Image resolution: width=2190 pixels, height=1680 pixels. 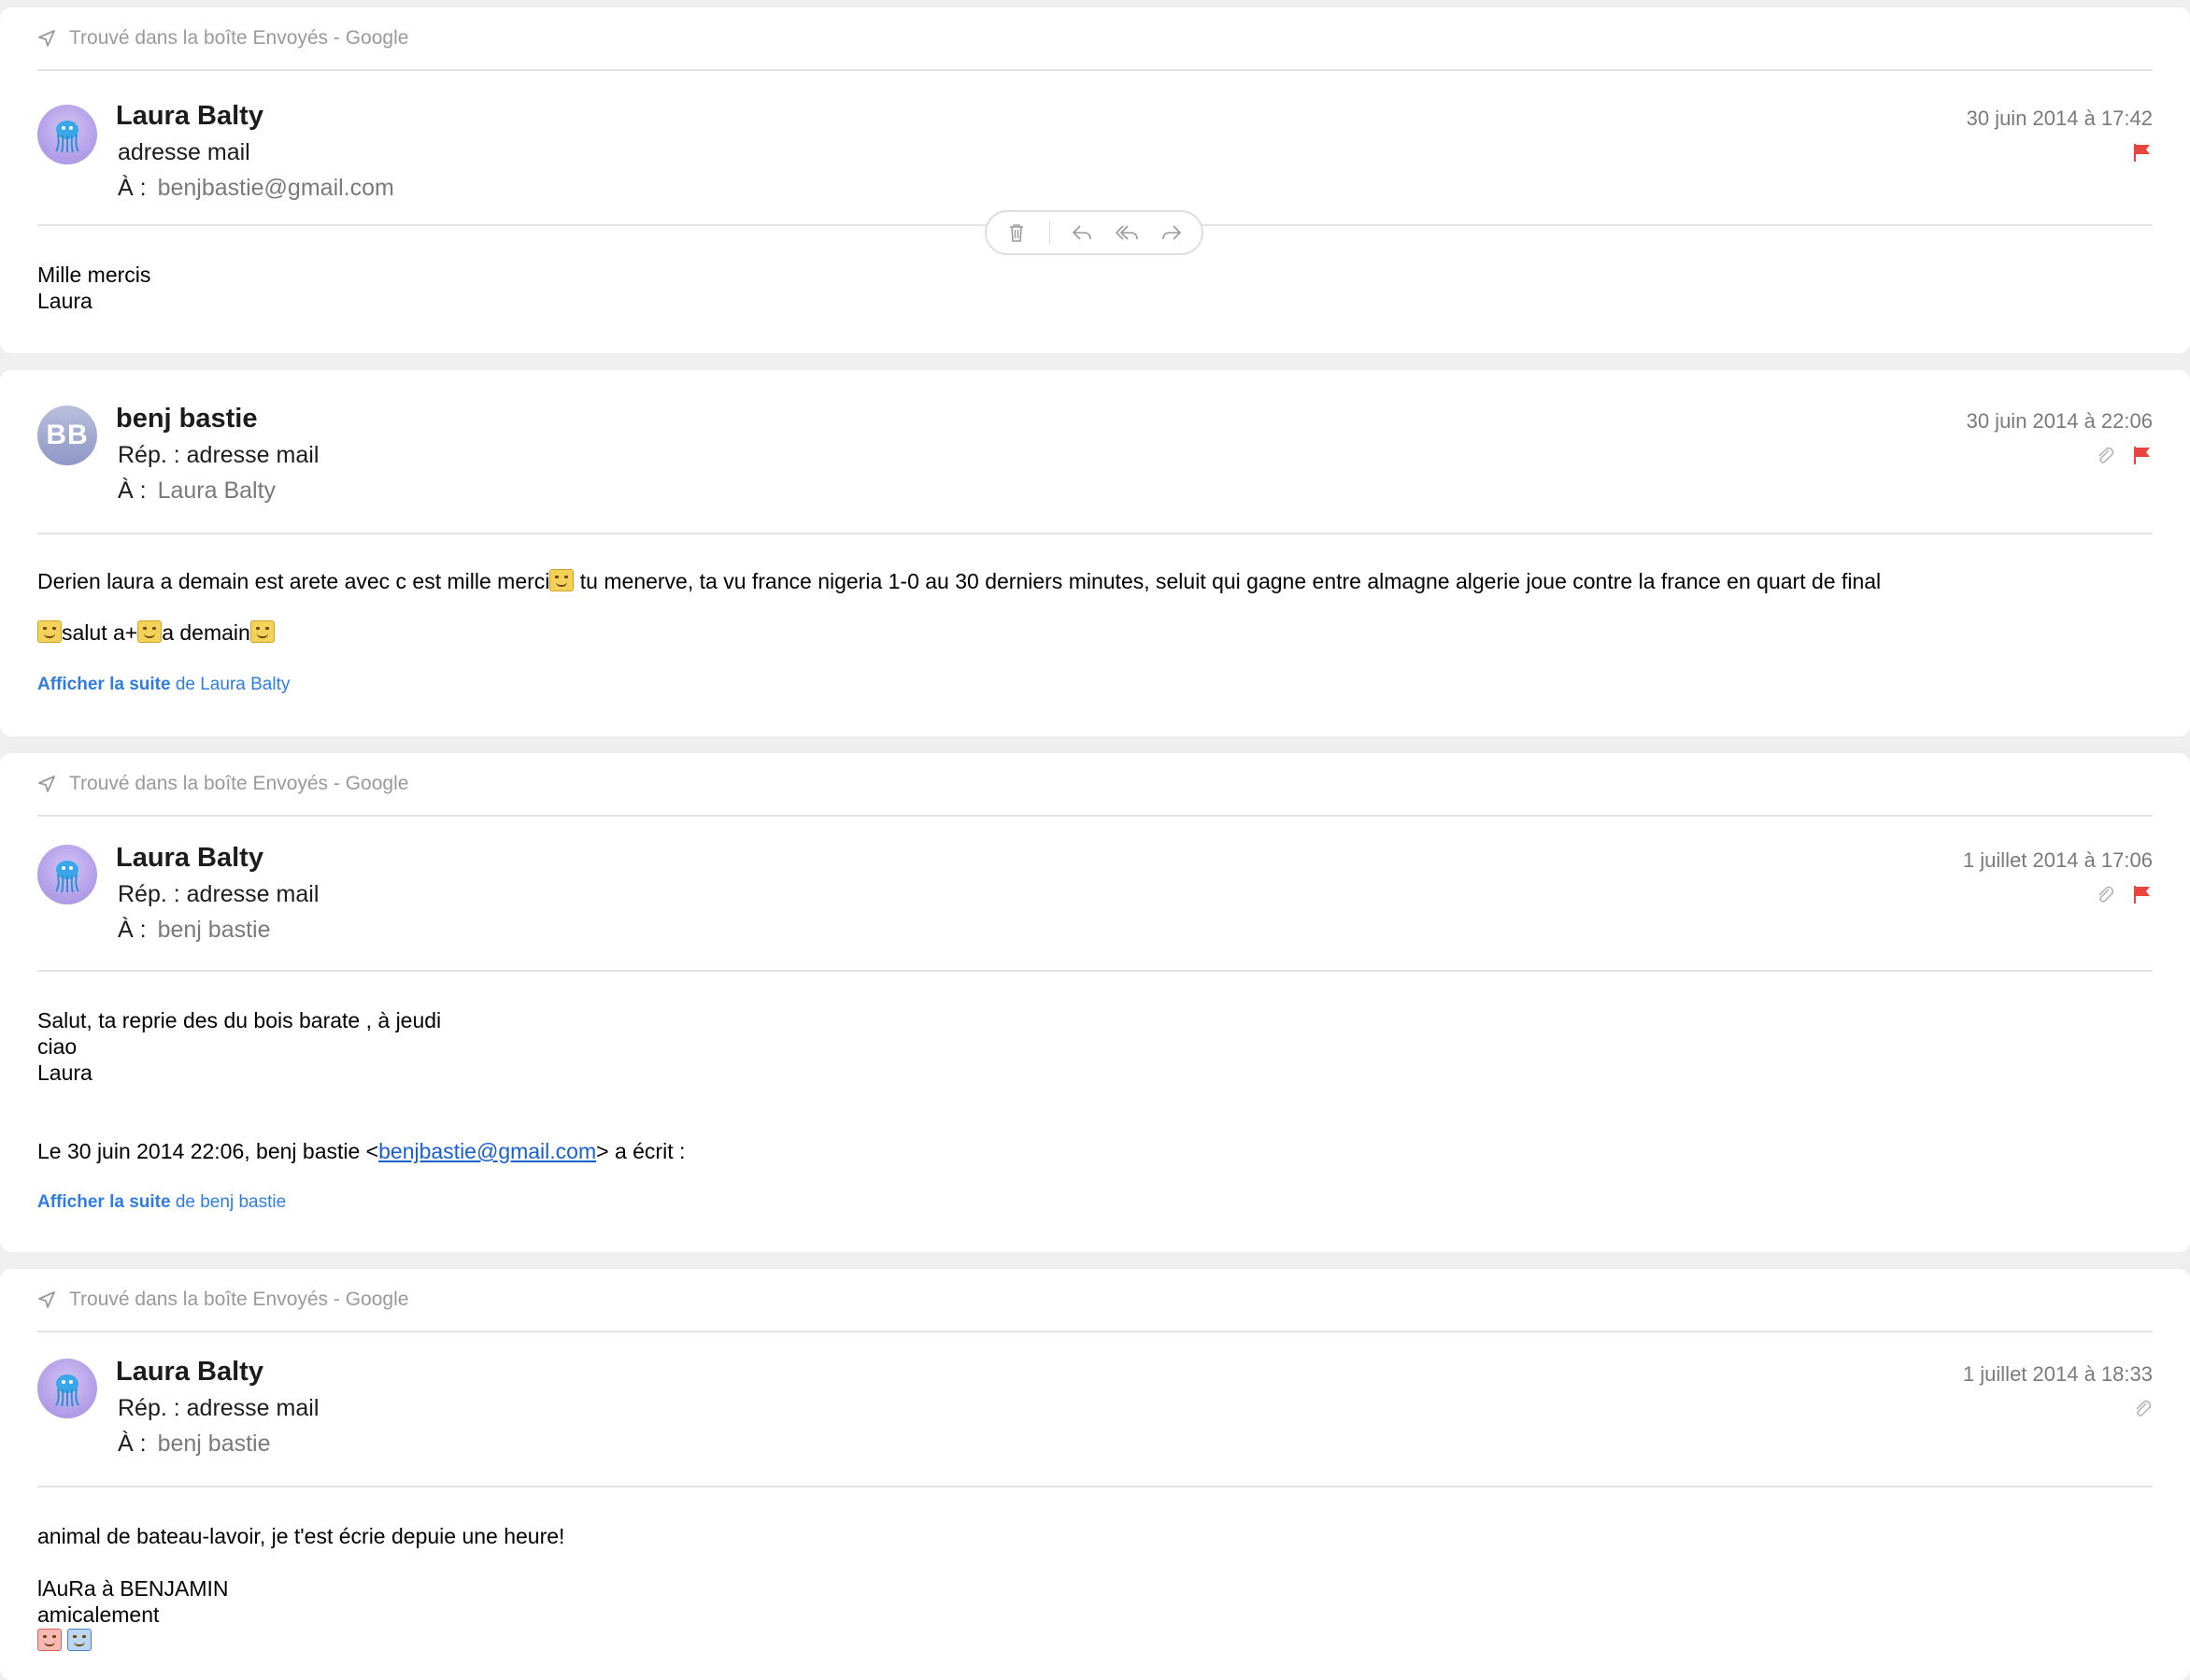 What do you see at coordinates (276, 188) in the screenshot?
I see `recipient: benjbastie@gmail.com` at bounding box center [276, 188].